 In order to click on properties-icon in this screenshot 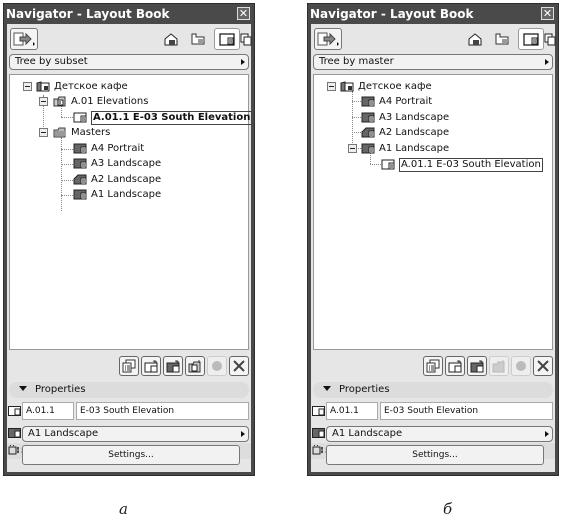, I will do `click(433, 366)`.